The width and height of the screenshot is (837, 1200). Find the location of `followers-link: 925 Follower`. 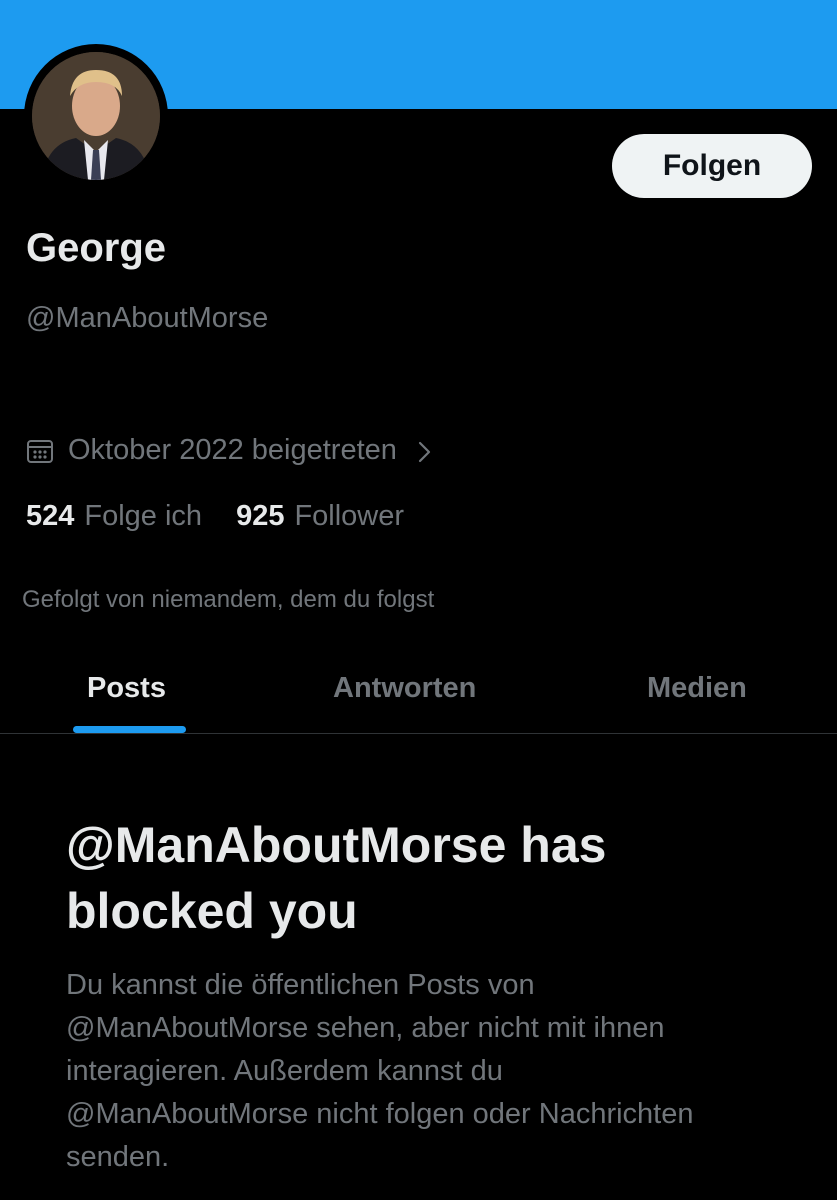

followers-link: 925 Follower is located at coordinates (320, 516).